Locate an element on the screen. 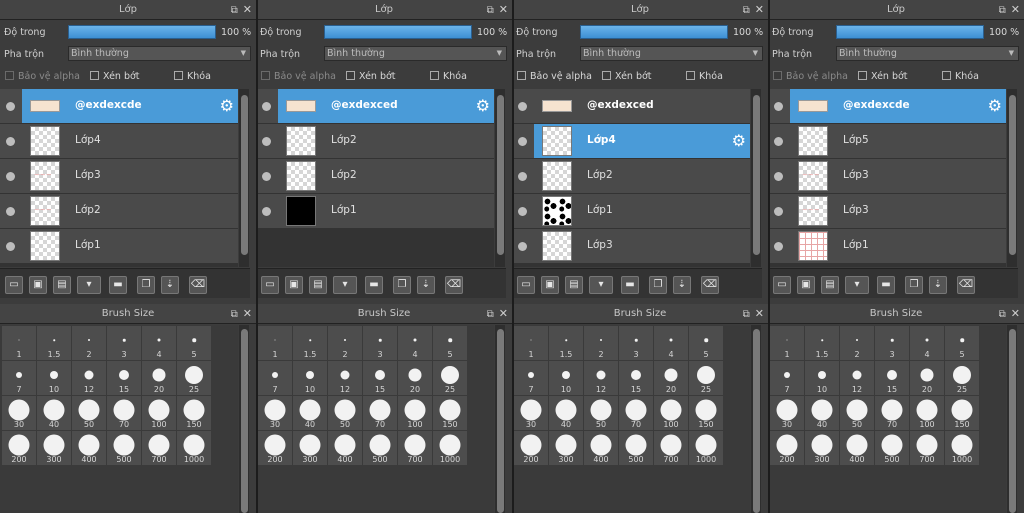  brush-scrollbar is located at coordinates (1012, 419).